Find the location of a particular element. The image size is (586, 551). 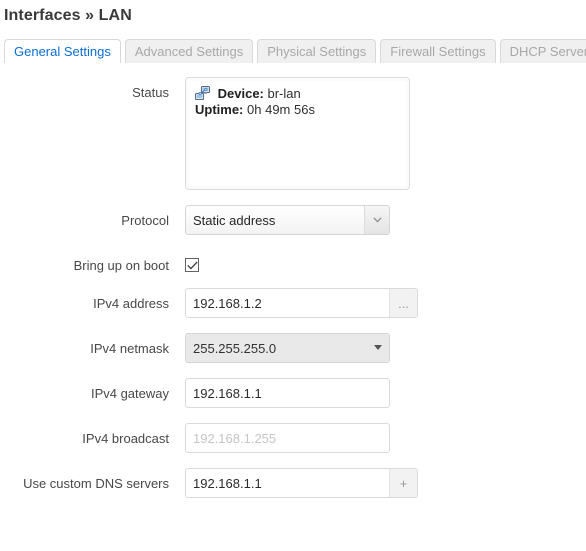

tab-advanced-settings: Advanced Settings is located at coordinates (189, 51).